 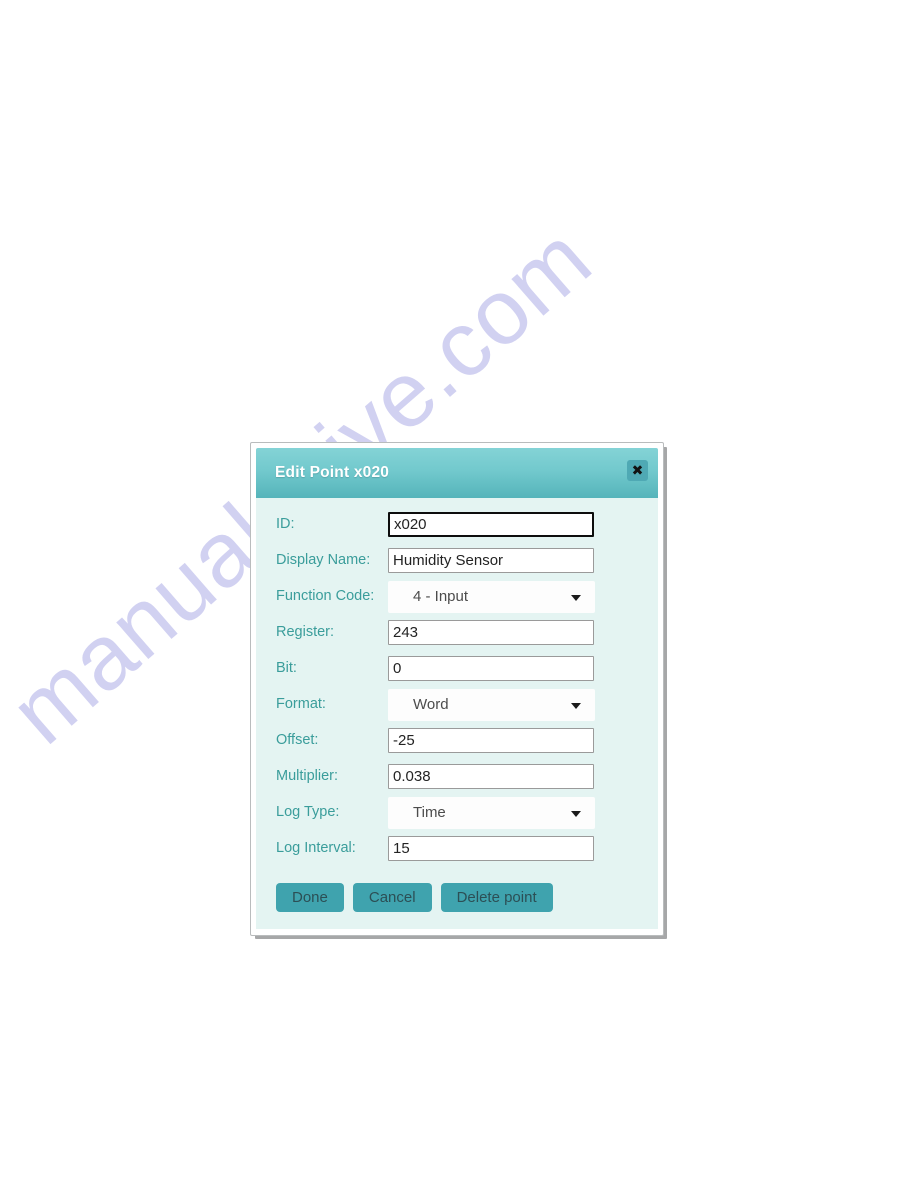 What do you see at coordinates (332, 472) in the screenshot?
I see `dialog-title: Edit Point x020` at bounding box center [332, 472].